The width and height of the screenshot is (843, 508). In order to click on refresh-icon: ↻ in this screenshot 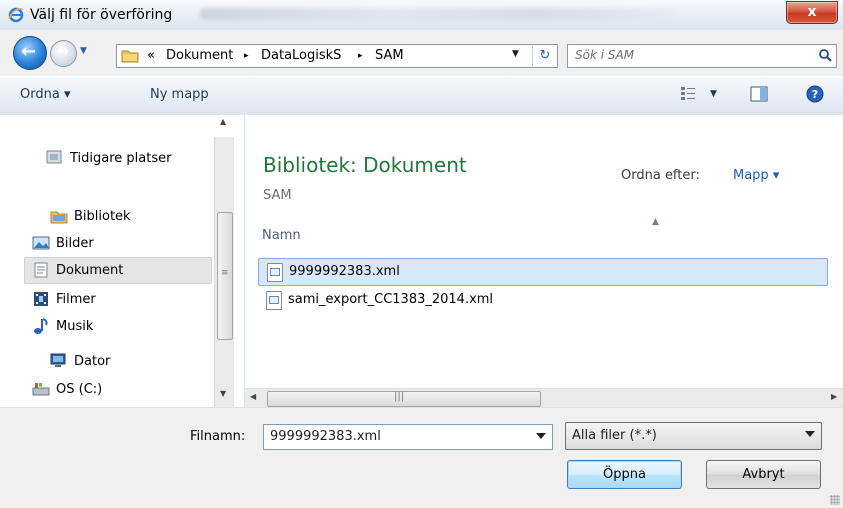, I will do `click(545, 55)`.